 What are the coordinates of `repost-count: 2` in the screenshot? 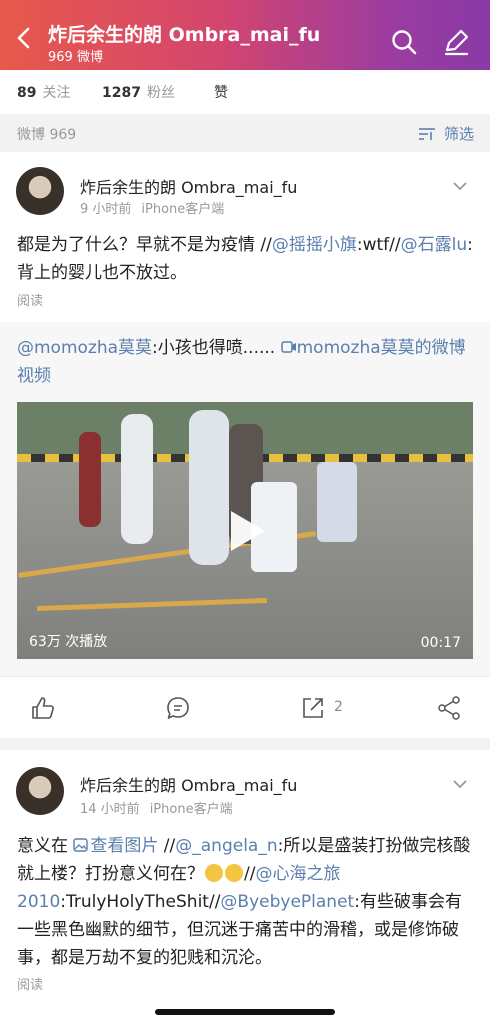 It's located at (338, 707).